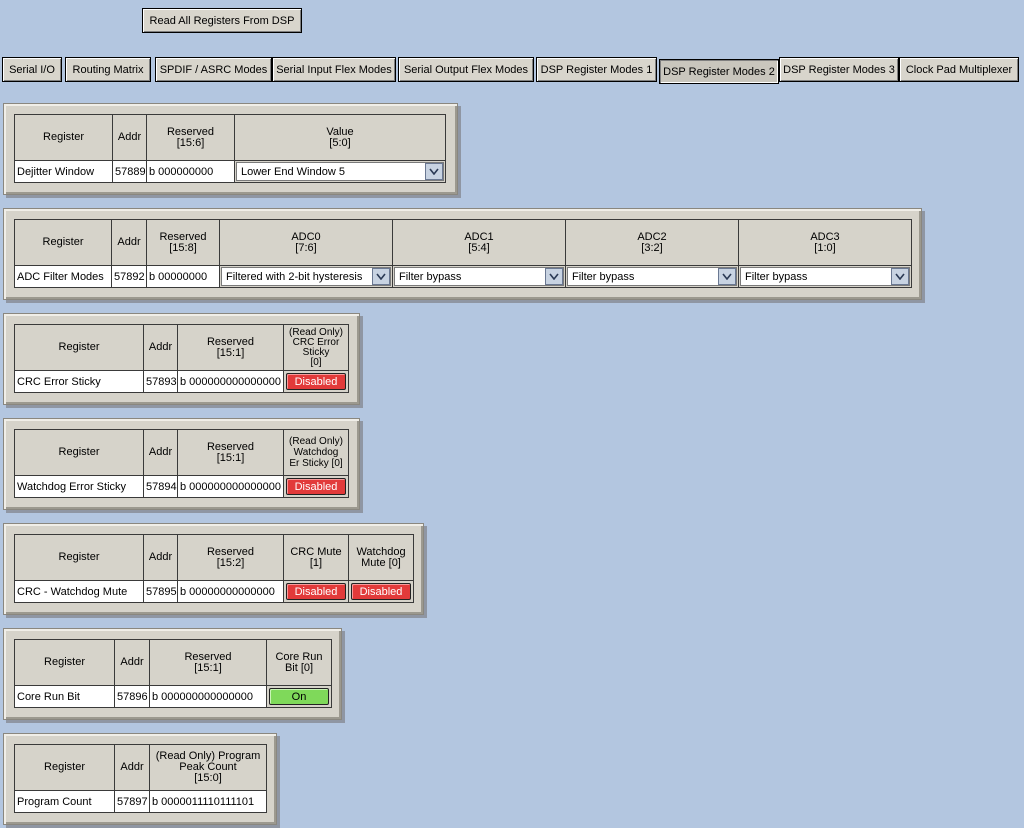  I want to click on register-addr: 57889, so click(129, 171).